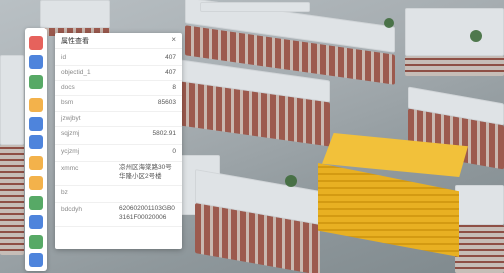 The image size is (504, 273). I want to click on grid-icon, so click(36, 82).